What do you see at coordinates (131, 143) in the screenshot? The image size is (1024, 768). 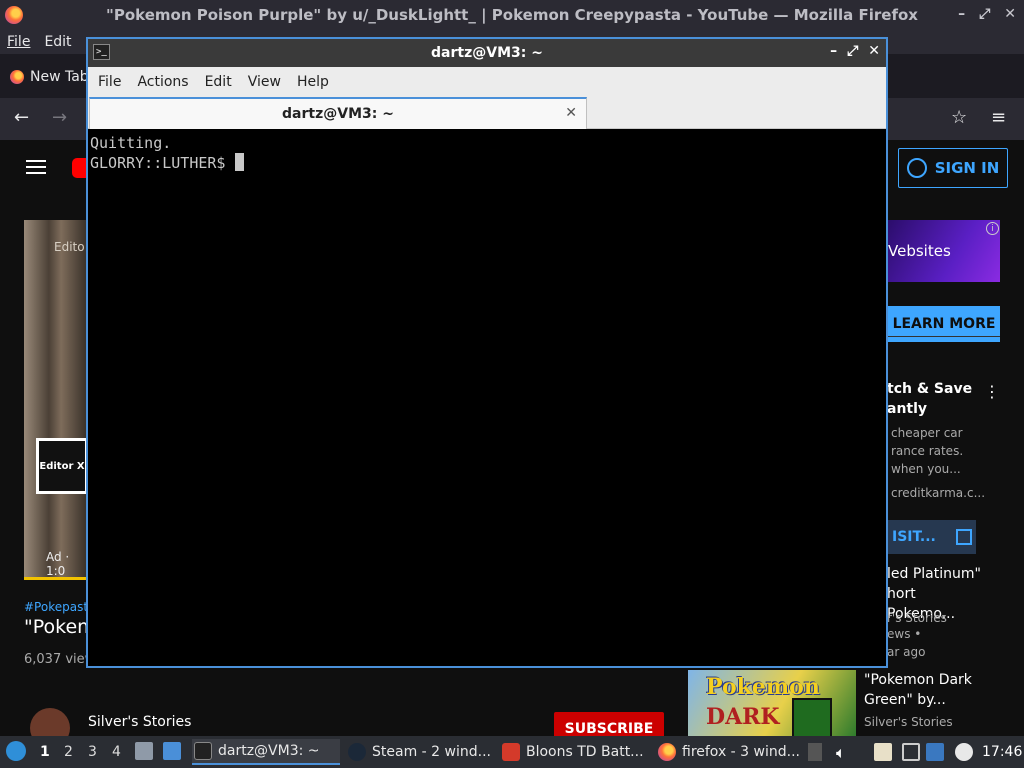 I see `terminal-line: Quitting.` at bounding box center [131, 143].